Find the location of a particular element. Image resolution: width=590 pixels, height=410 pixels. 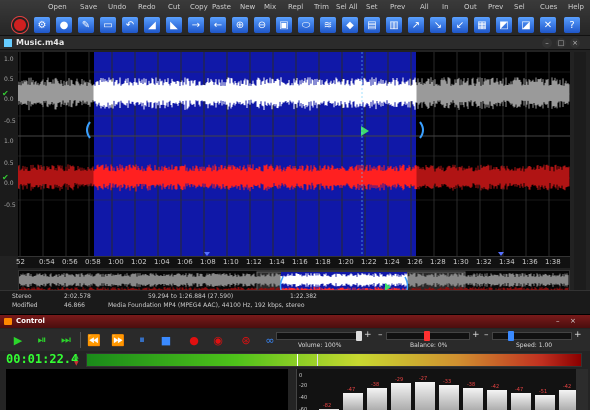

zoom-icon: ⊕ is located at coordinates (240, 25).